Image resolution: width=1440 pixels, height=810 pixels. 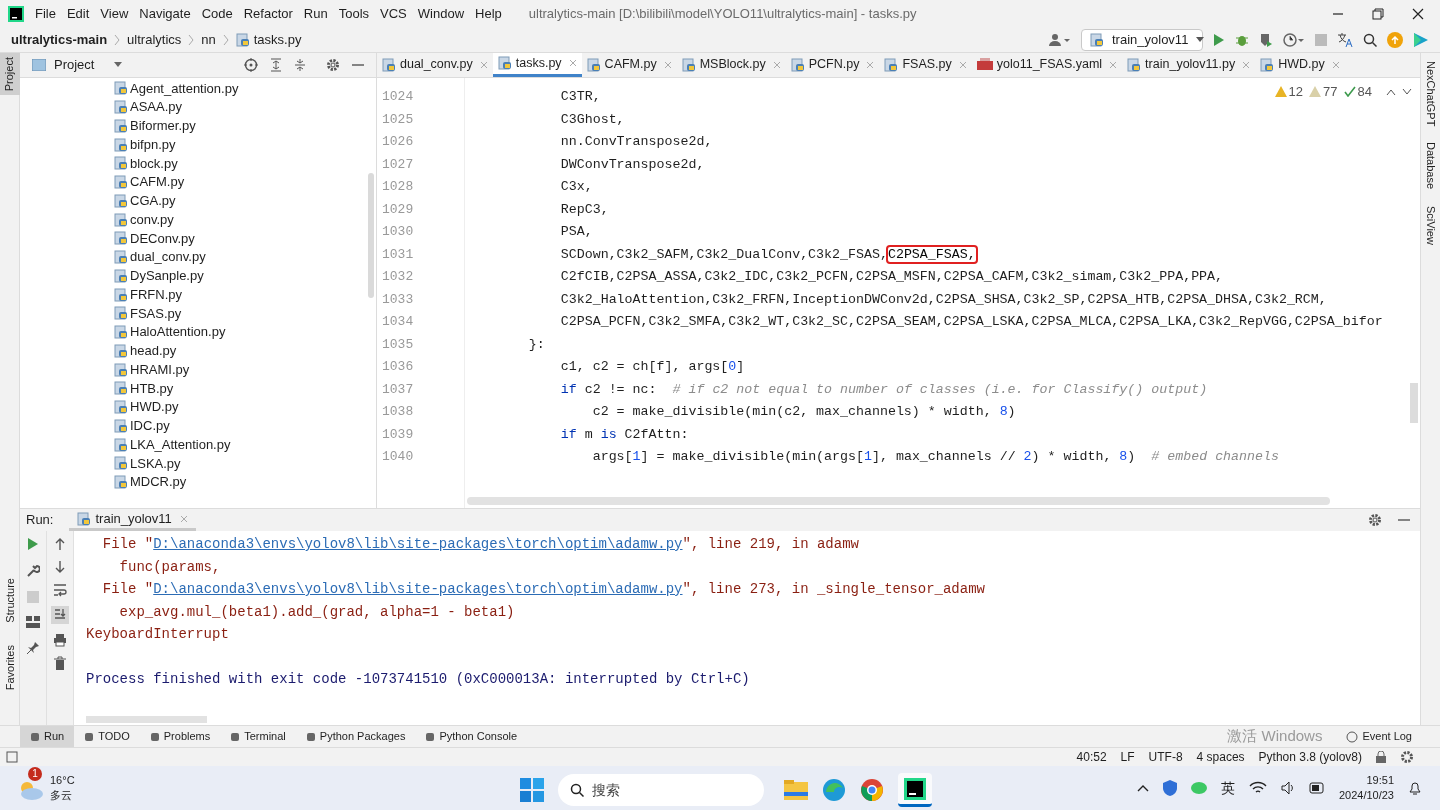 I want to click on tree-item: bifpn.py, so click(x=153, y=144).